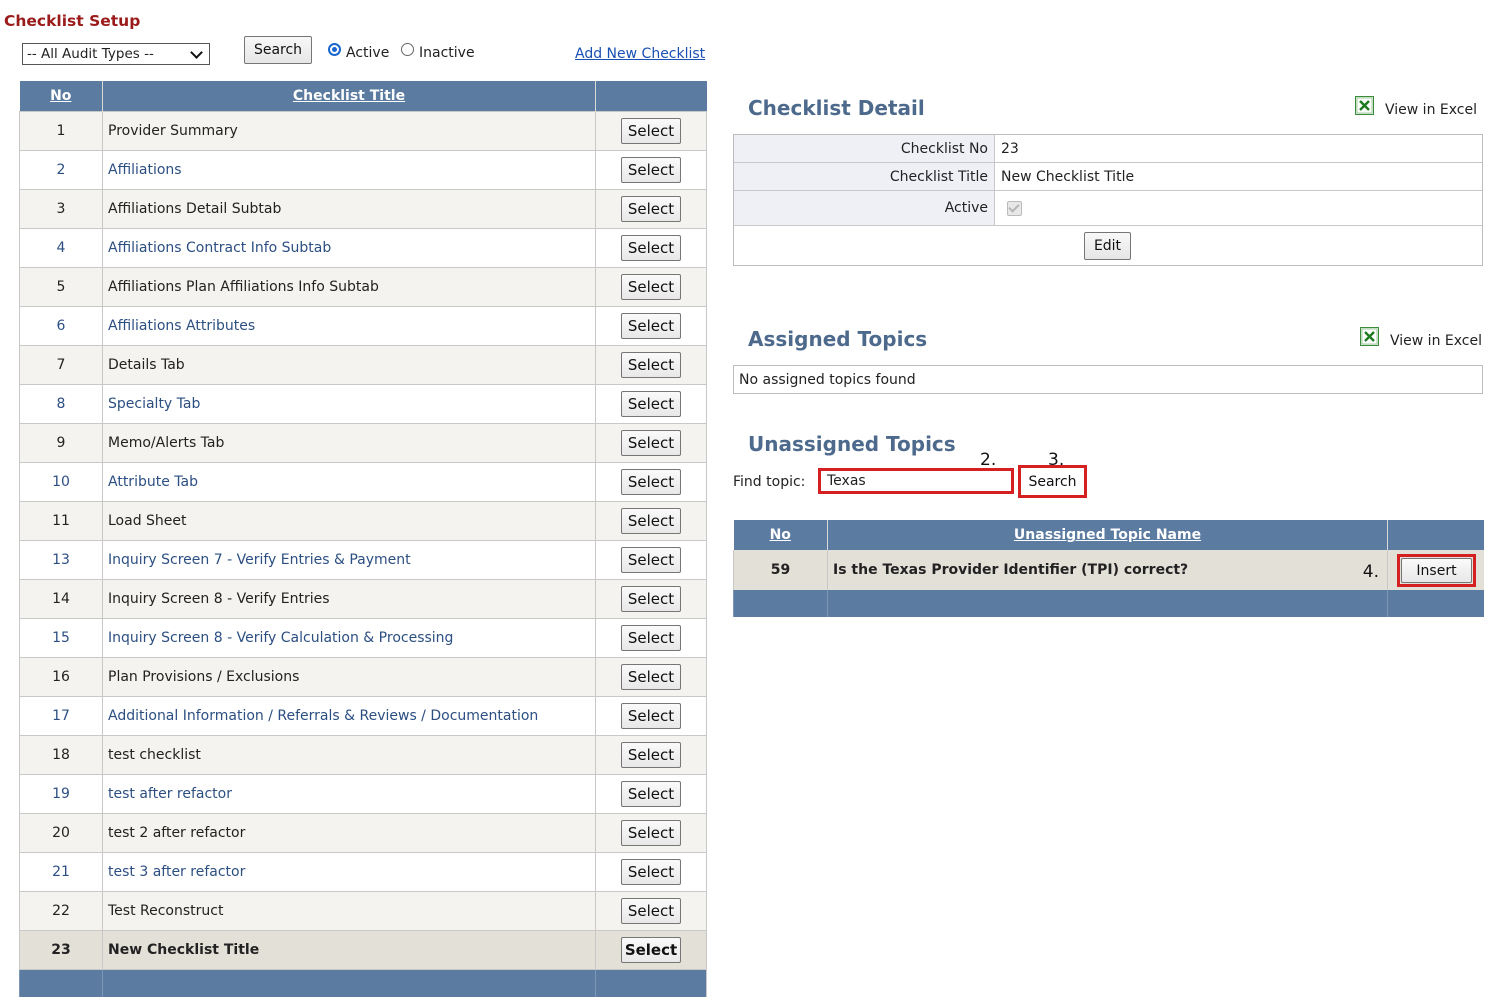  I want to click on find-topic-input: Texas, so click(916, 481).